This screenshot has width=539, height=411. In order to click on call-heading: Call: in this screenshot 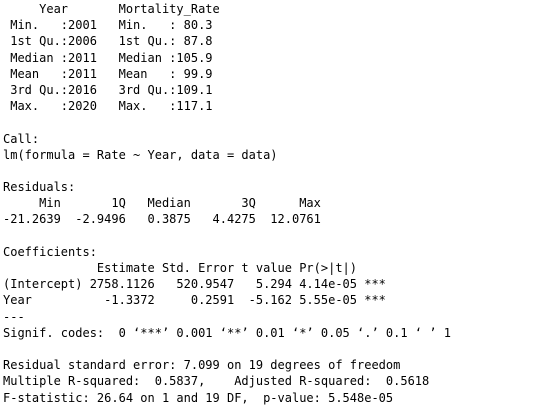, I will do `click(21, 138)`.